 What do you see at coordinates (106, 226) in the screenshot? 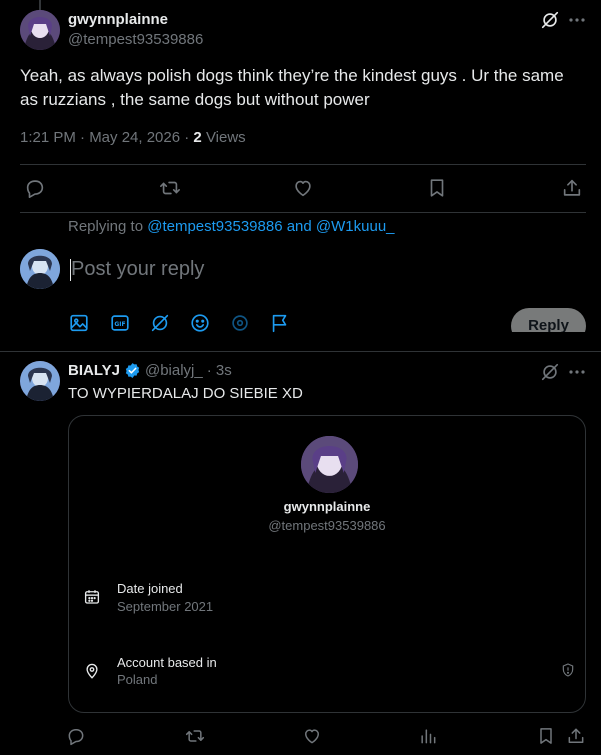
I see `replying-prefix: Replying to` at bounding box center [106, 226].